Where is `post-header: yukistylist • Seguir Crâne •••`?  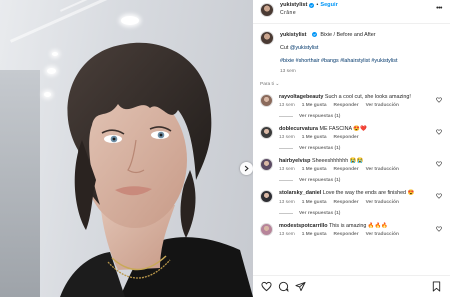 post-header: yukistylist • Seguir Crâne ••• is located at coordinates (351, 12).